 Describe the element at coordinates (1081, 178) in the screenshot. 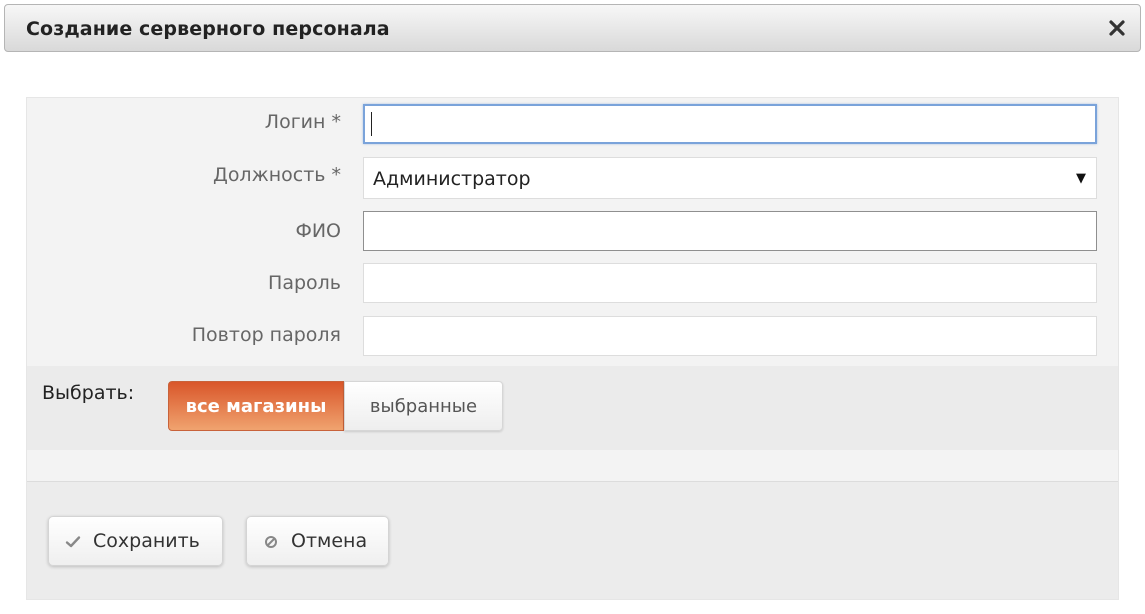

I see `dropdown-arrow-icon: ▼` at that location.